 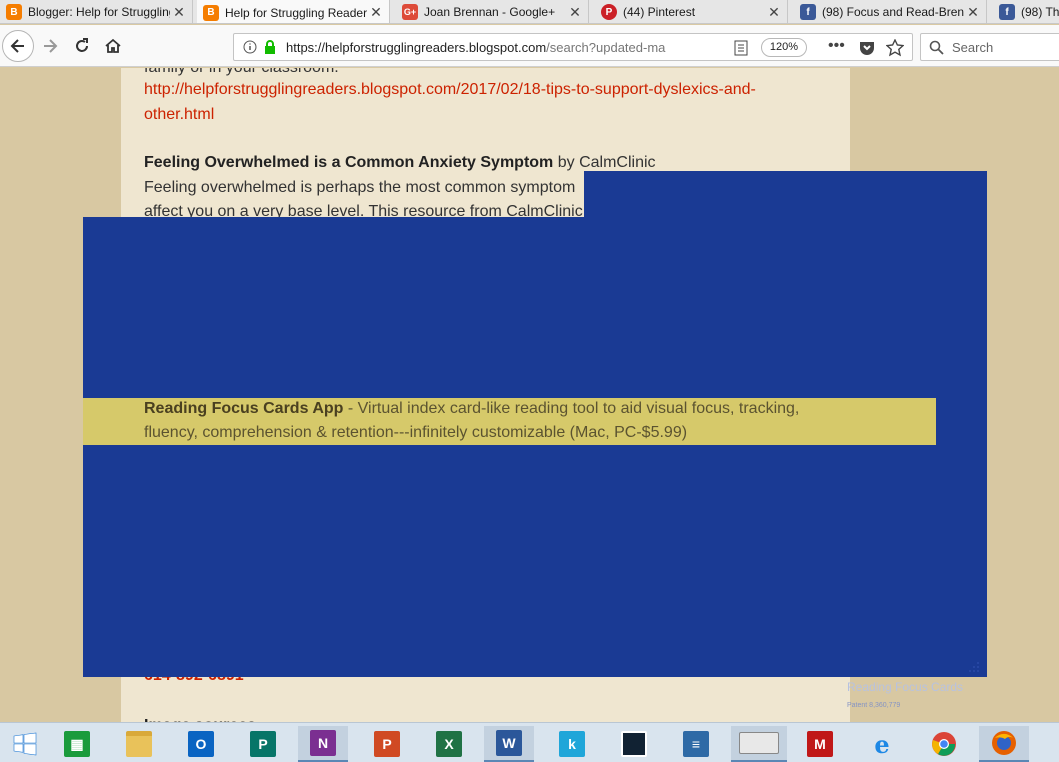 I want to click on pocket-icon, so click(x=867, y=48).